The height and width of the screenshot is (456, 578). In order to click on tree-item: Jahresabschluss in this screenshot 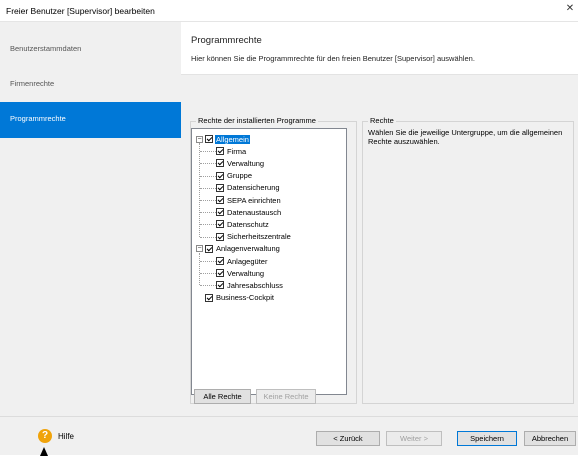, I will do `click(250, 285)`.